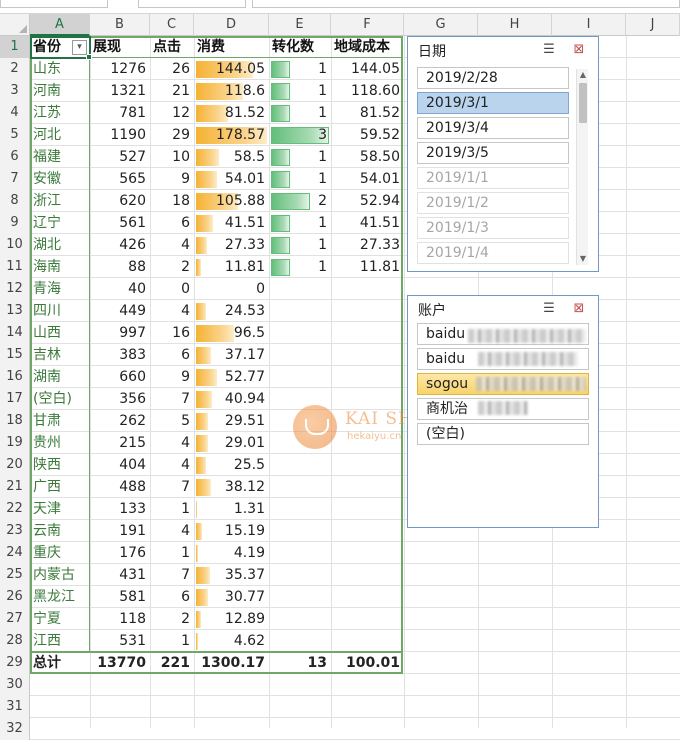 The height and width of the screenshot is (740, 680). Describe the element at coordinates (120, 69) in the screenshot. I see `pivot-cell-impressions: 1276` at that location.